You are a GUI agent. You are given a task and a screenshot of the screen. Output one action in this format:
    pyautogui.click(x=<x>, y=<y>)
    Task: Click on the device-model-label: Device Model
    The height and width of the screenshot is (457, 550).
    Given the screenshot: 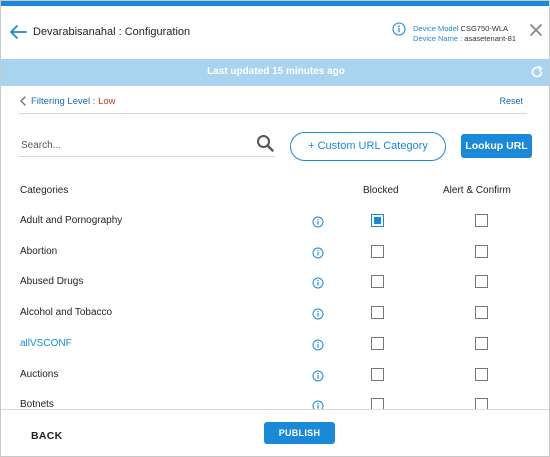 What is the action you would take?
    pyautogui.click(x=436, y=28)
    